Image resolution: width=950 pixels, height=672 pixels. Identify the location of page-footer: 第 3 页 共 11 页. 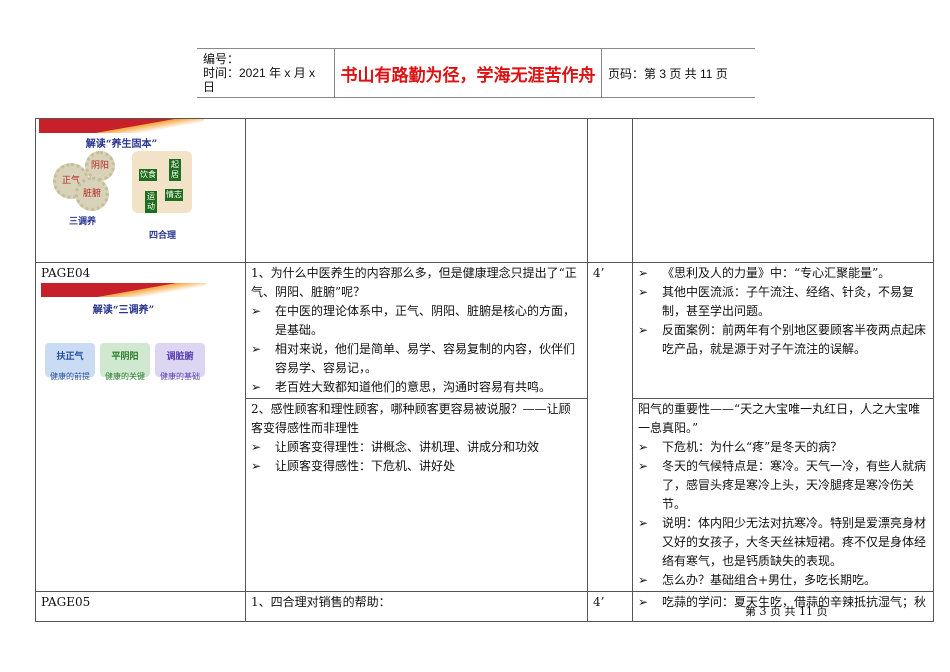
(786, 611).